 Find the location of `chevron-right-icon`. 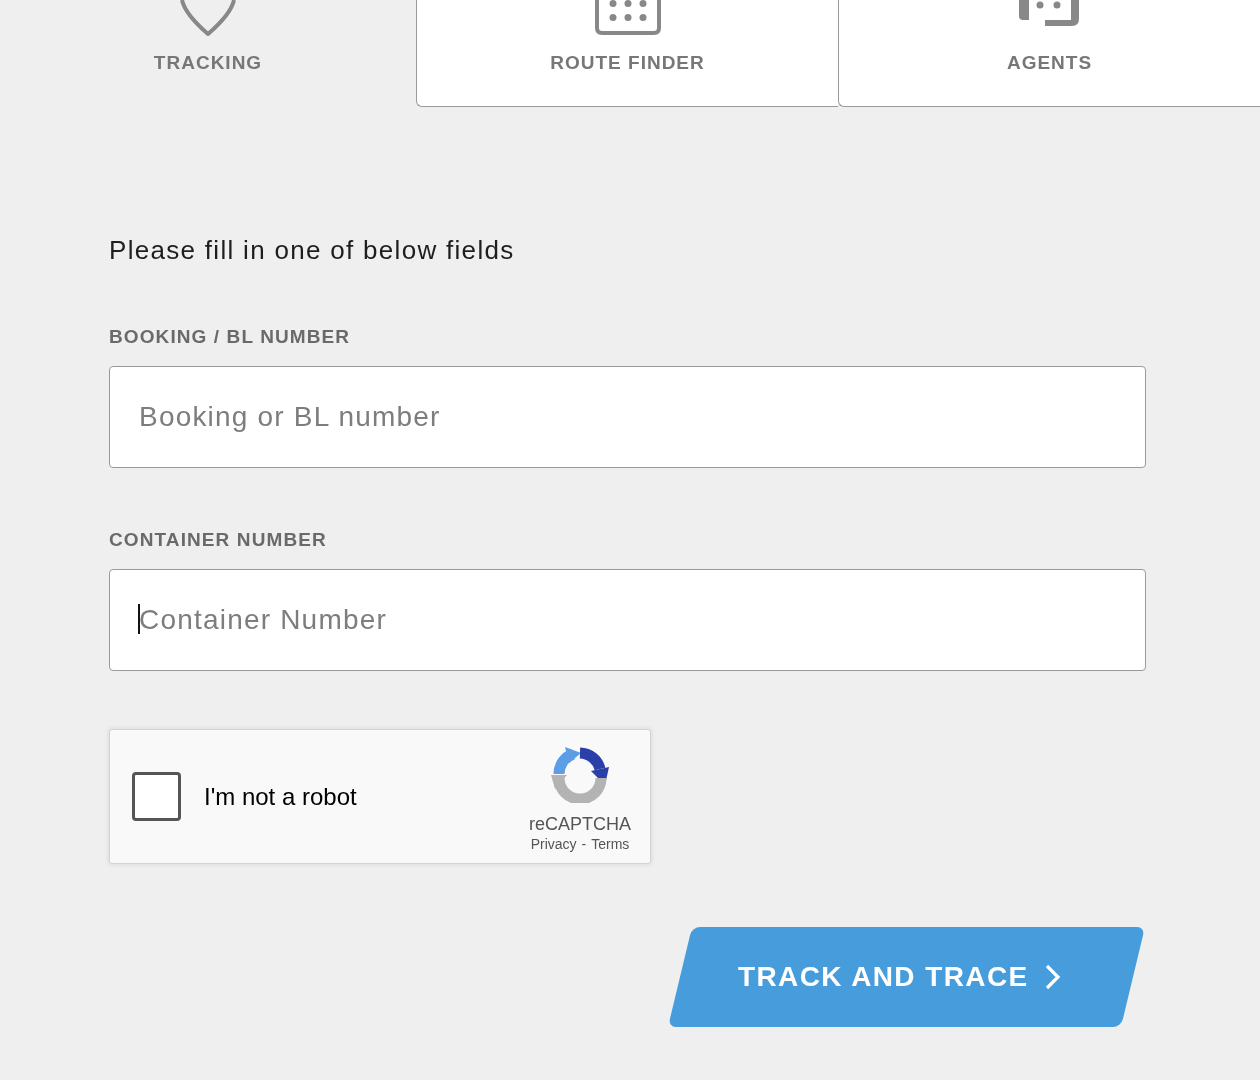

chevron-right-icon is located at coordinates (1053, 977).